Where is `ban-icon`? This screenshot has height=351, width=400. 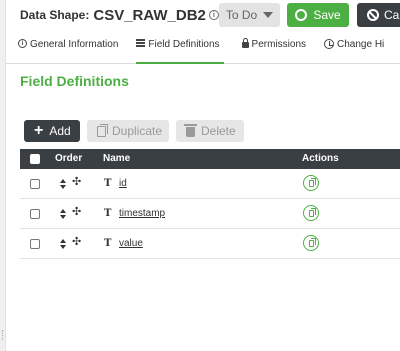
ban-icon is located at coordinates (373, 15).